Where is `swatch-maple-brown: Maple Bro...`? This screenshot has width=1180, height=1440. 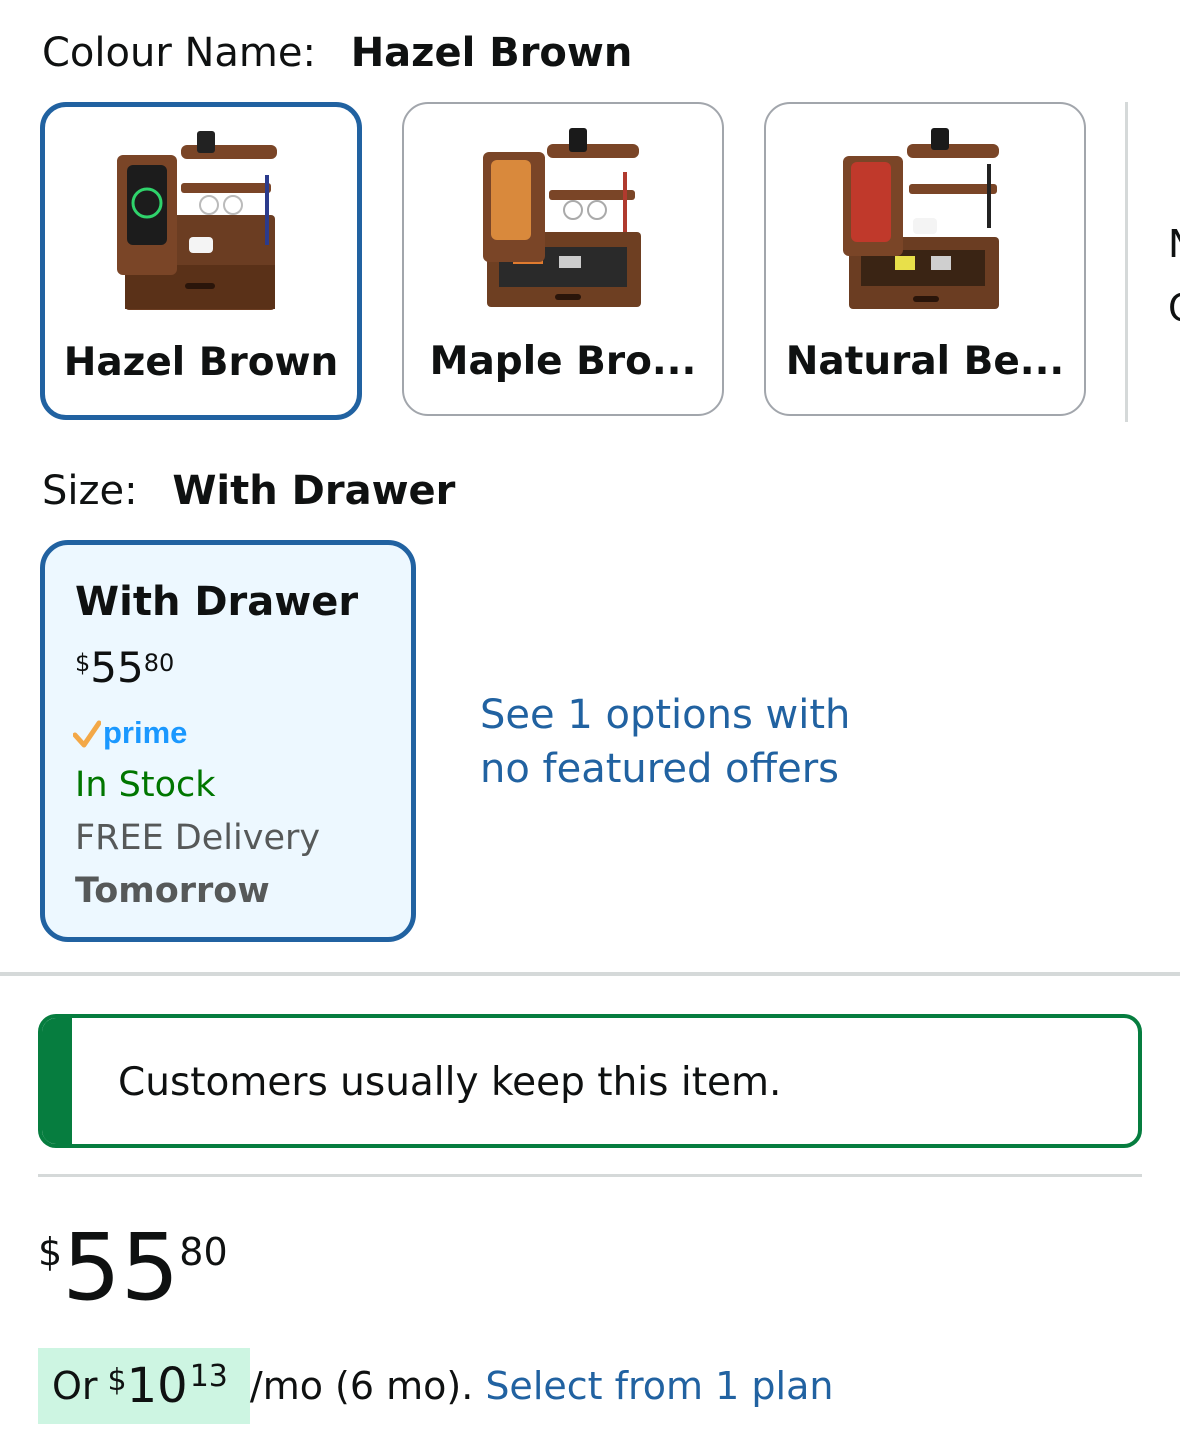 swatch-maple-brown: Maple Bro... is located at coordinates (563, 259).